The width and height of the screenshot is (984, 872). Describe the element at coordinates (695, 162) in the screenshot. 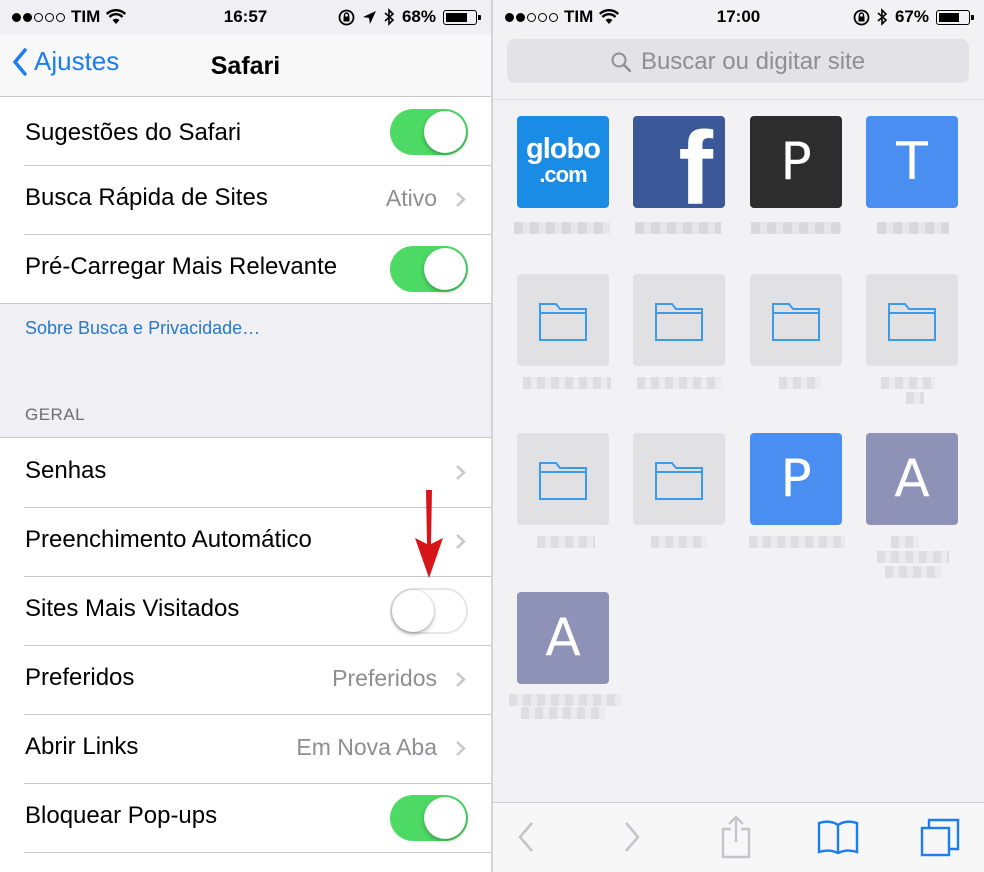

I see `facebook-logo-icon: f` at that location.